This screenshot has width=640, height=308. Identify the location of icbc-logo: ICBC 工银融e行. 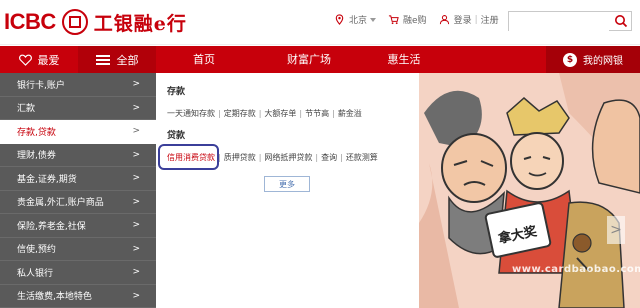
(95, 22).